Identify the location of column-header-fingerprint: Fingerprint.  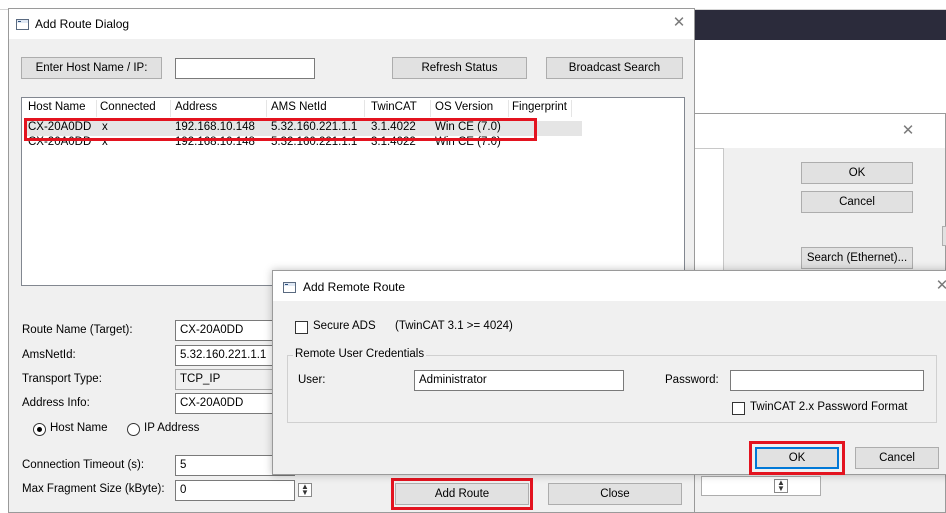
(539, 107).